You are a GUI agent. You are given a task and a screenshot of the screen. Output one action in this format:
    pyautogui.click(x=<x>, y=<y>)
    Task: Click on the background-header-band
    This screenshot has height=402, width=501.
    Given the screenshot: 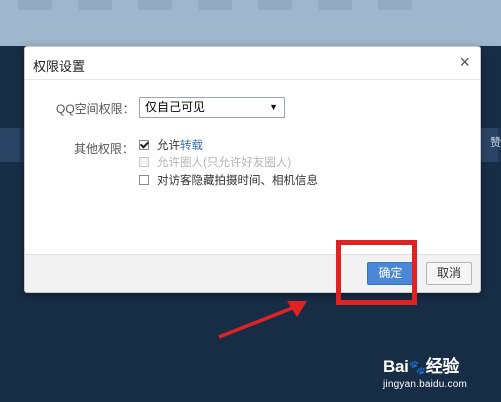 What is the action you would take?
    pyautogui.click(x=250, y=23)
    